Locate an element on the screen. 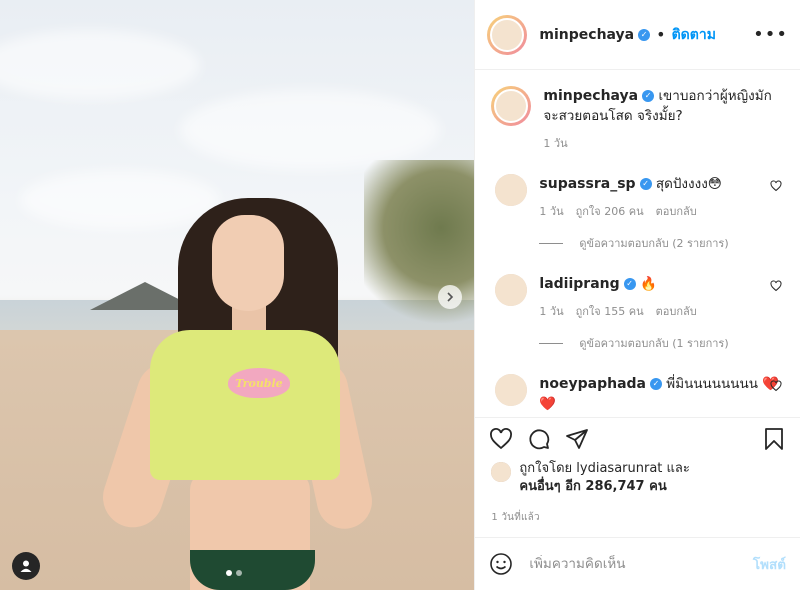 This screenshot has height=590, width=800. person-swimwear is located at coordinates (252, 570).